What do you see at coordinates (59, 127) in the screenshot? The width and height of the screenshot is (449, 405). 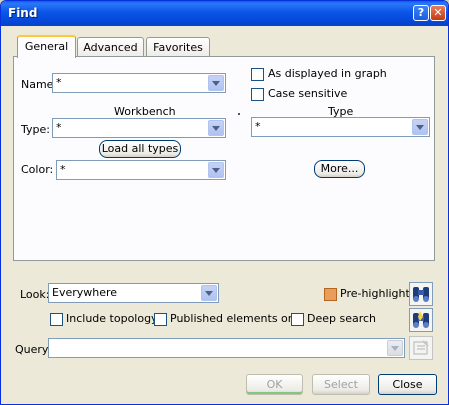 I see `workbench-value: *` at bounding box center [59, 127].